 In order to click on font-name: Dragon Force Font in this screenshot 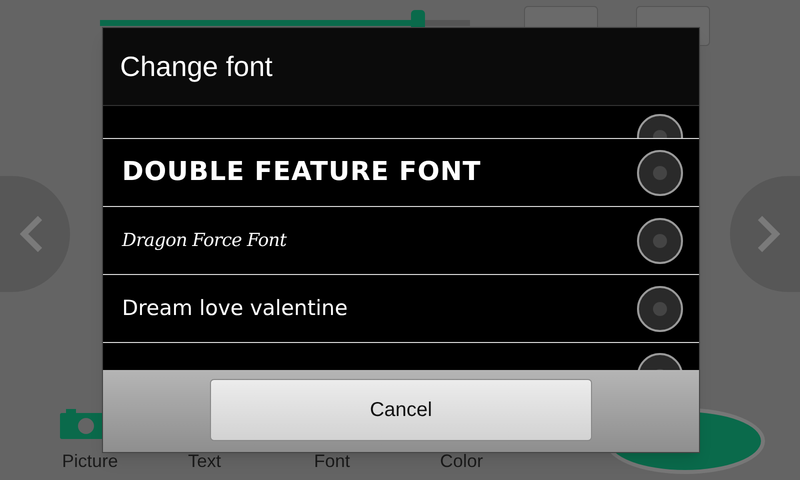, I will do `click(204, 241)`.